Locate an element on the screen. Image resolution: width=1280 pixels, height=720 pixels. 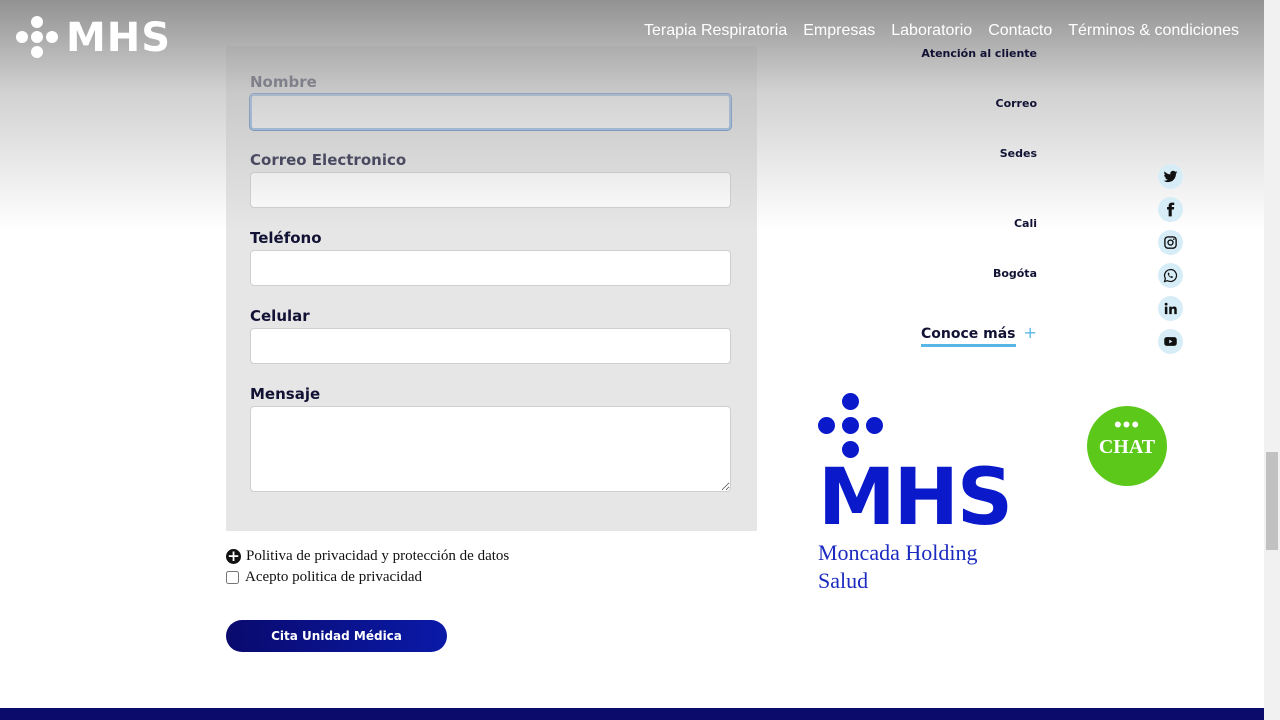
brand-dots-icon is located at coordinates (853, 426).